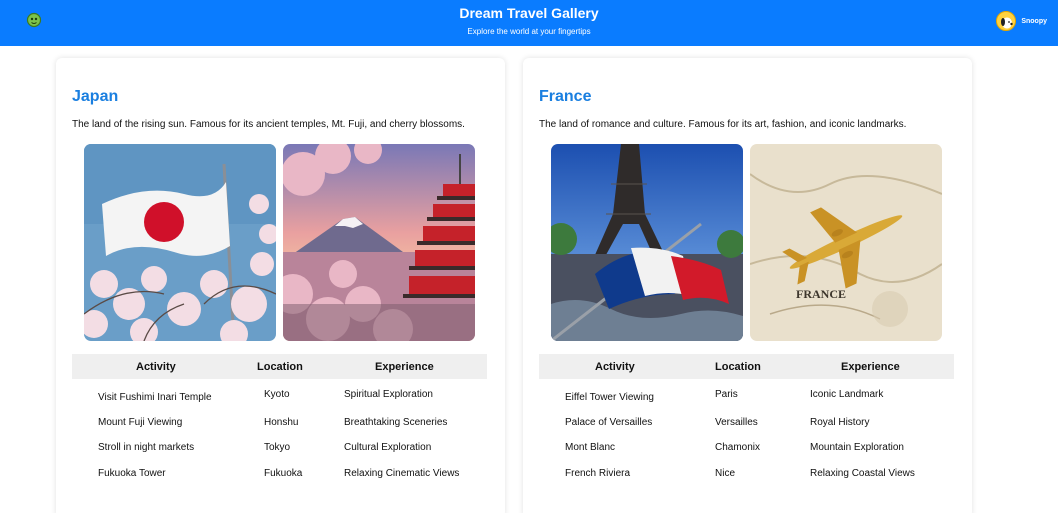  What do you see at coordinates (283, 473) in the screenshot?
I see `location-cell: Fukuoka` at bounding box center [283, 473].